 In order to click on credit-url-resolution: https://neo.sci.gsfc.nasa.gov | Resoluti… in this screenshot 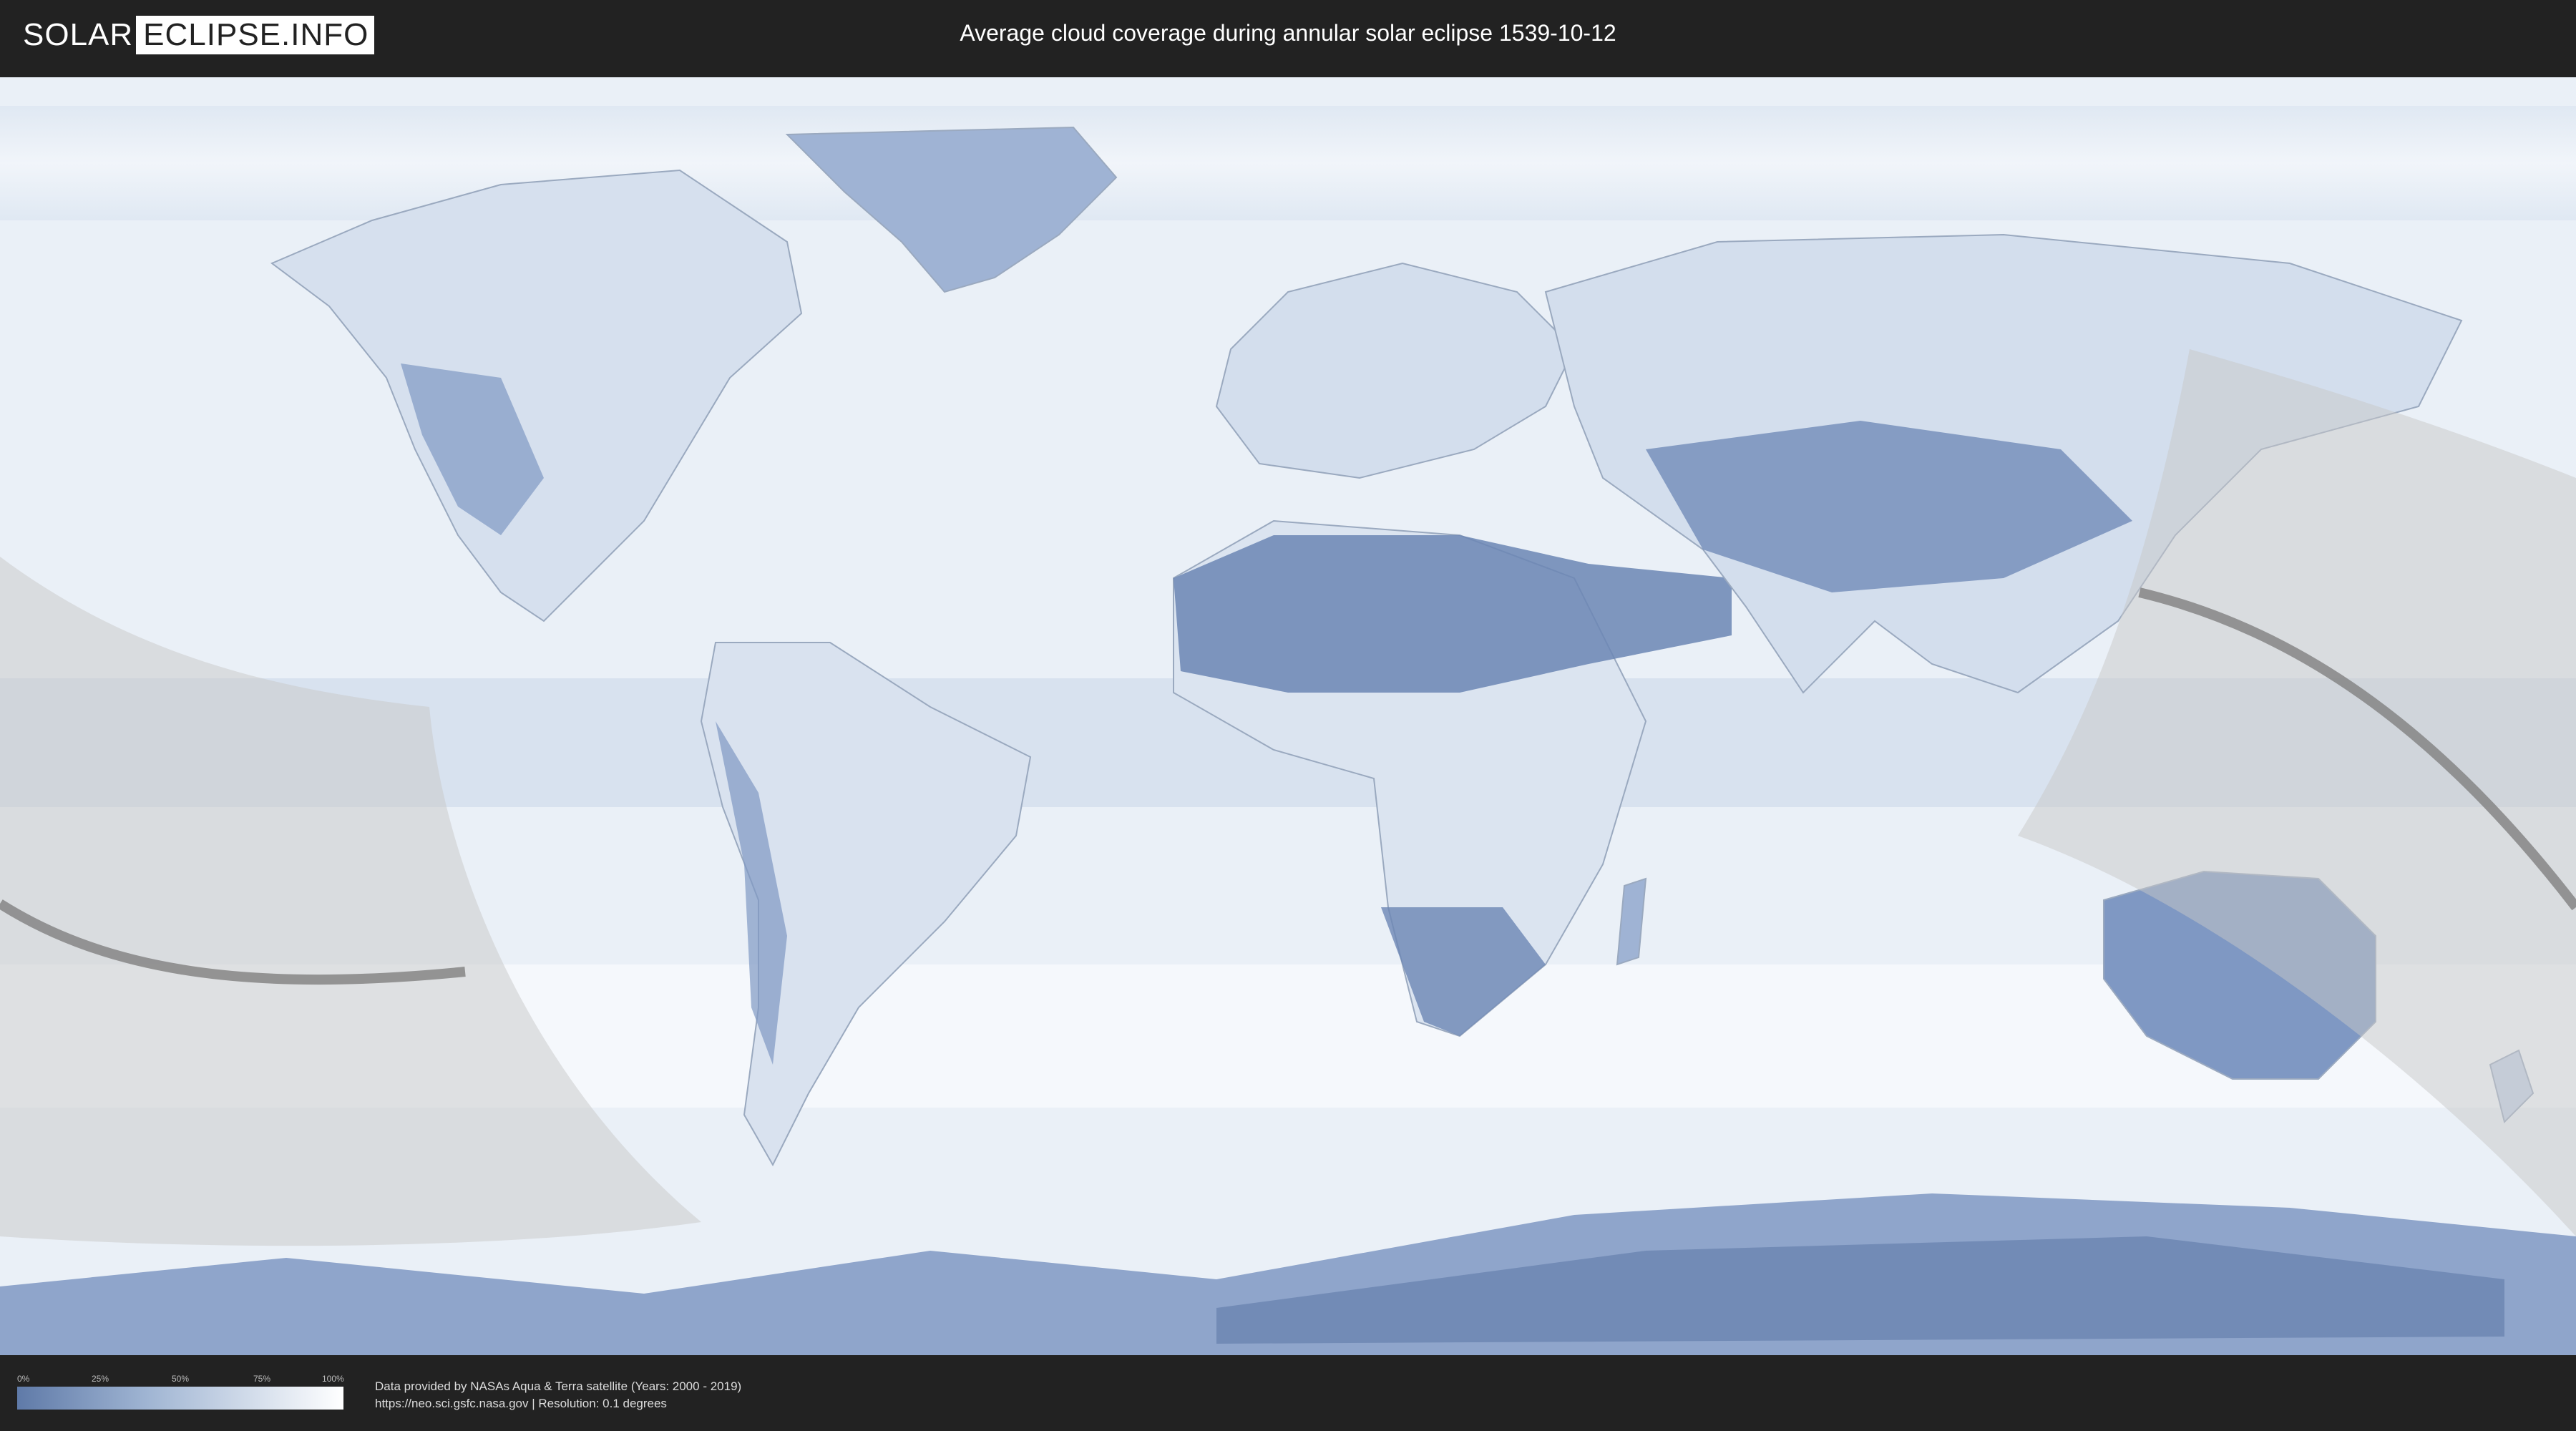, I will do `click(521, 1404)`.